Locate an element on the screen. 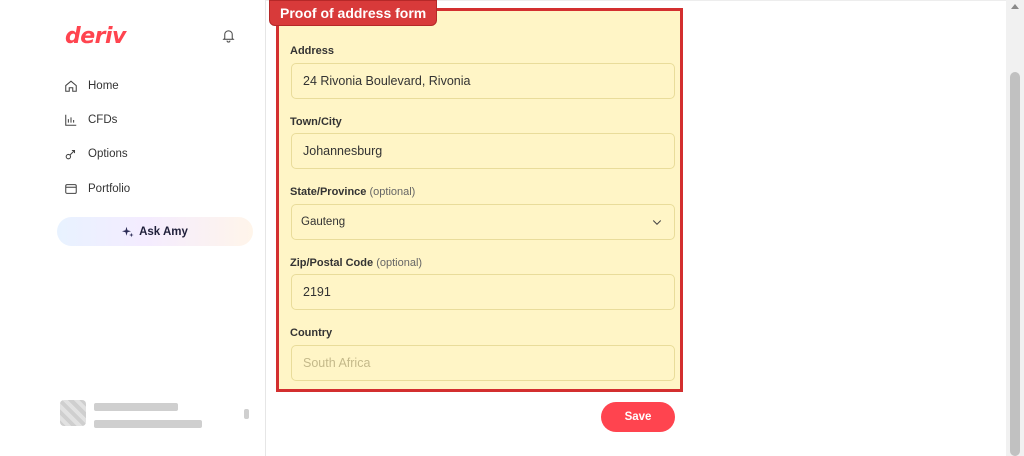  account-detail-redacted is located at coordinates (148, 424).